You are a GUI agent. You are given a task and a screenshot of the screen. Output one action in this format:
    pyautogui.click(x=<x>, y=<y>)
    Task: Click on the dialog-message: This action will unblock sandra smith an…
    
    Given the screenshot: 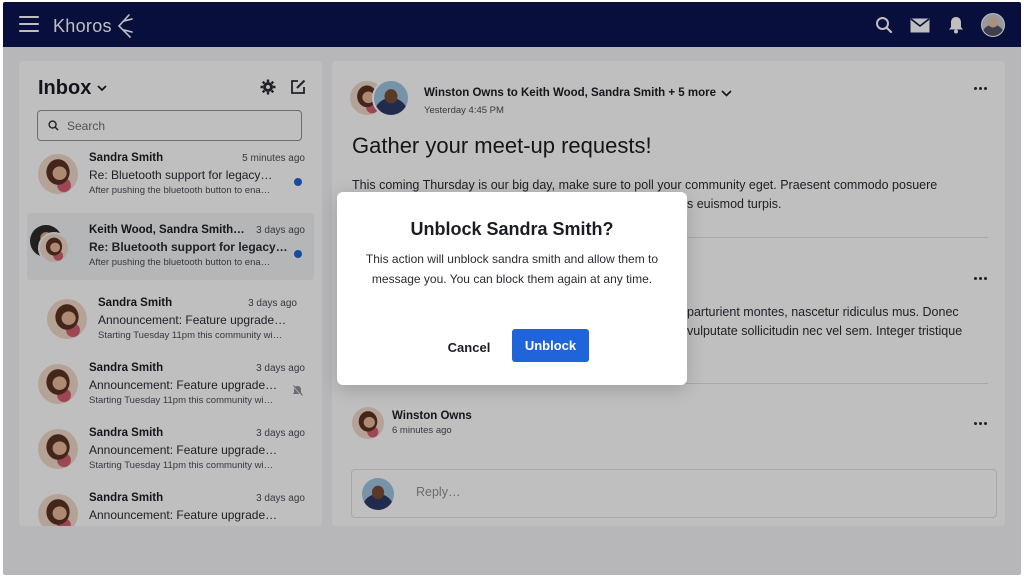 What is the action you would take?
    pyautogui.click(x=512, y=269)
    